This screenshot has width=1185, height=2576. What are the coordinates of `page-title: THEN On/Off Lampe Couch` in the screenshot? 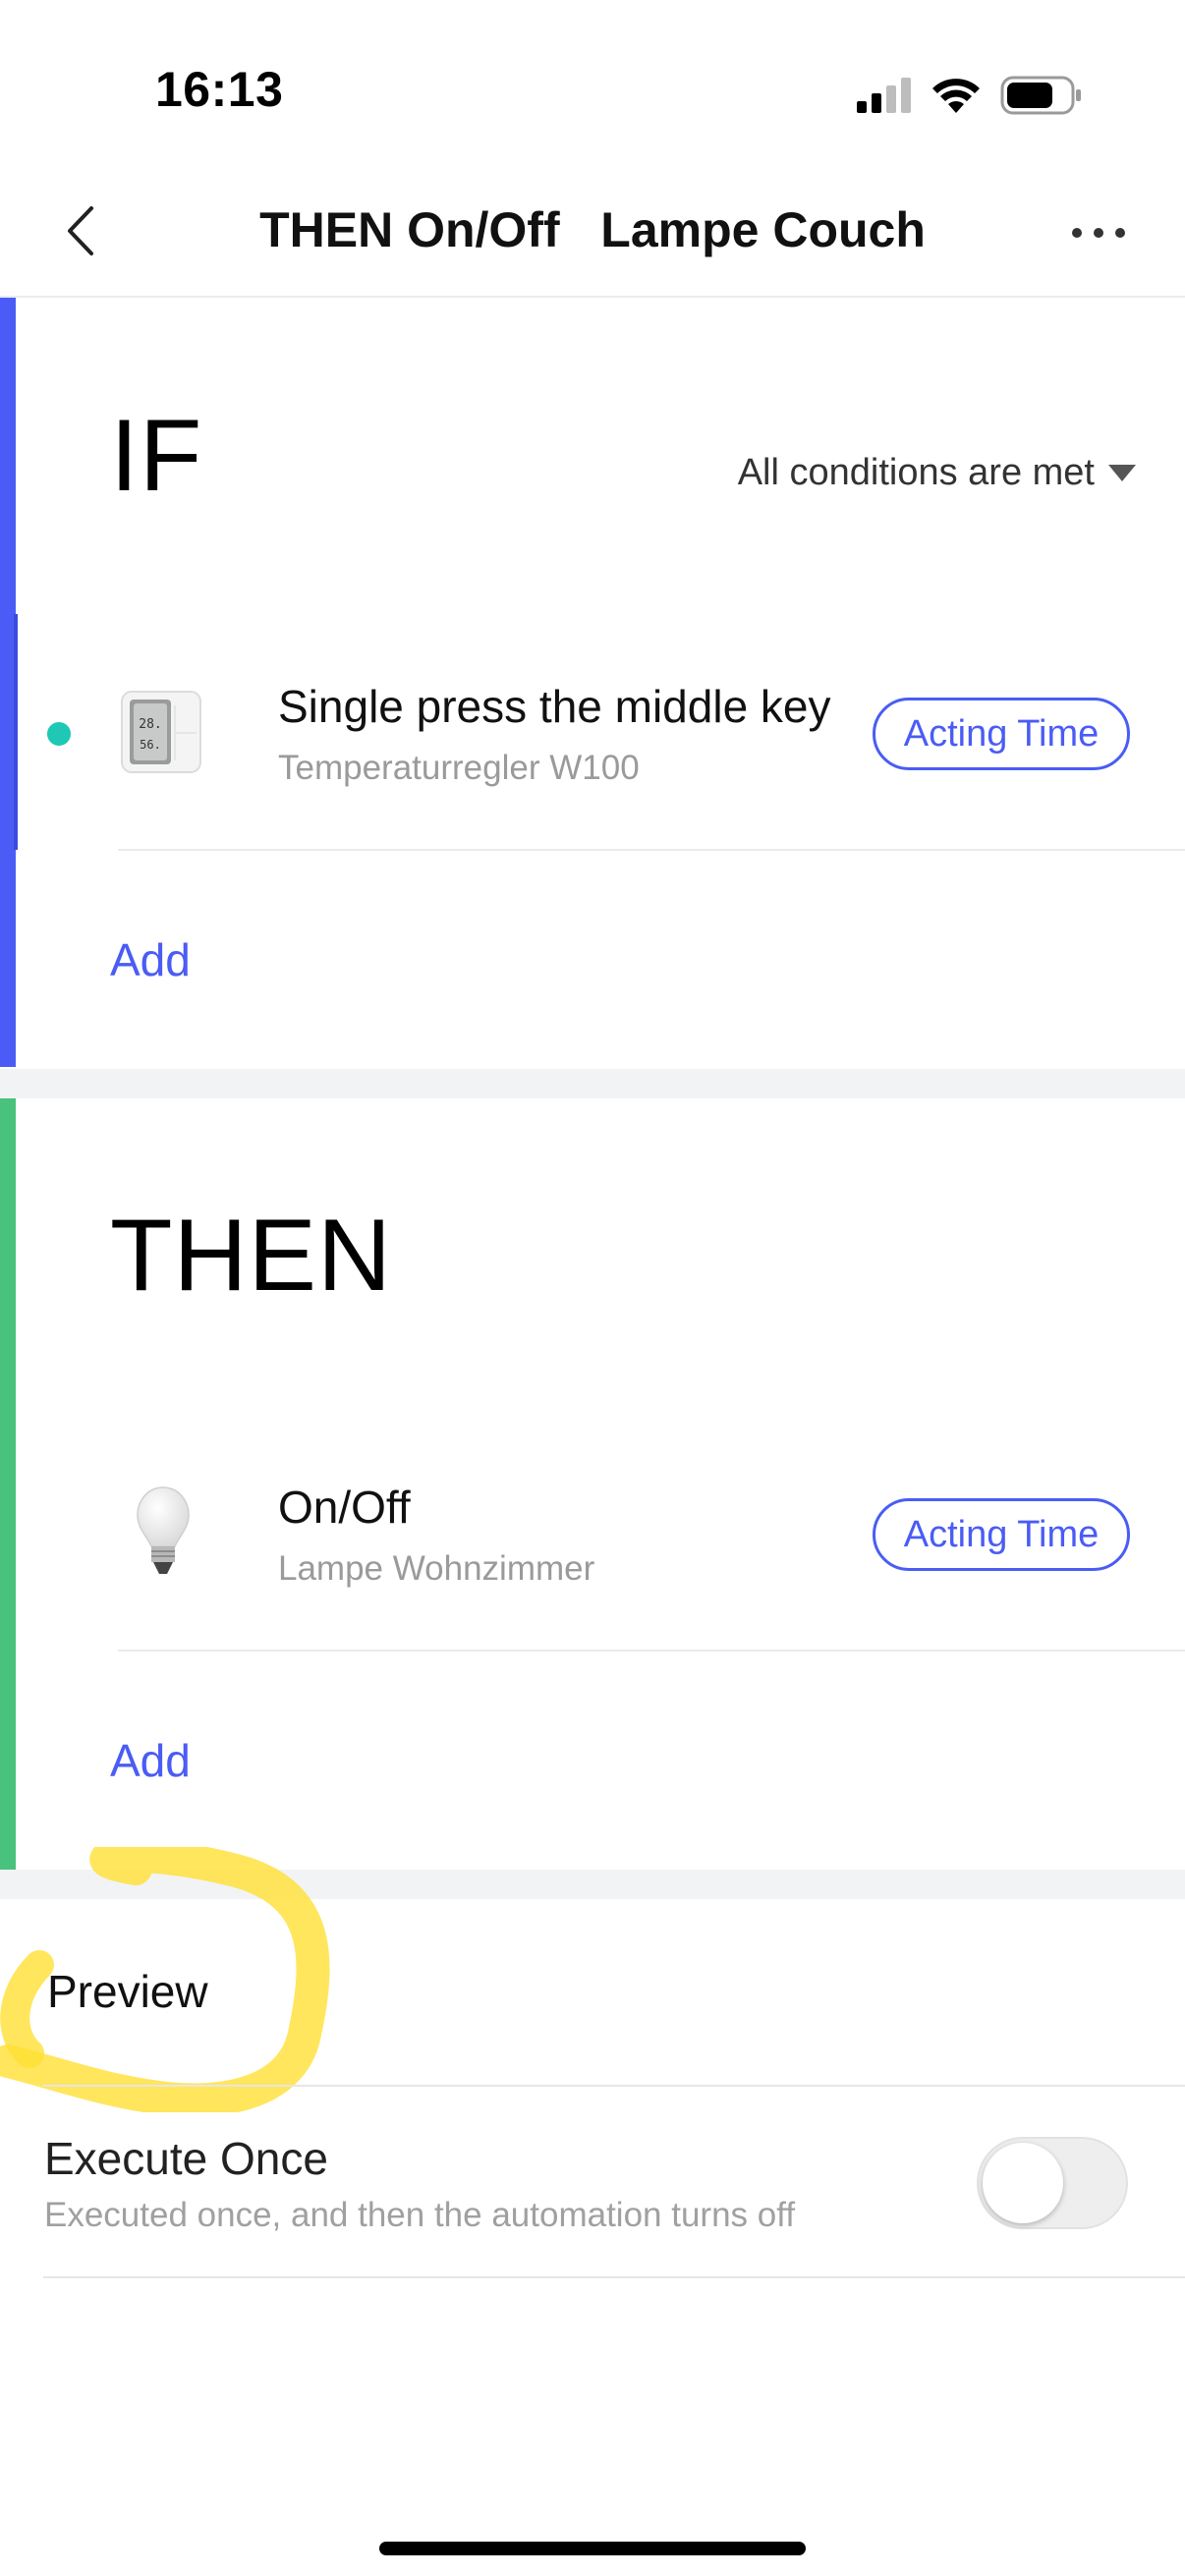 It's located at (592, 229).